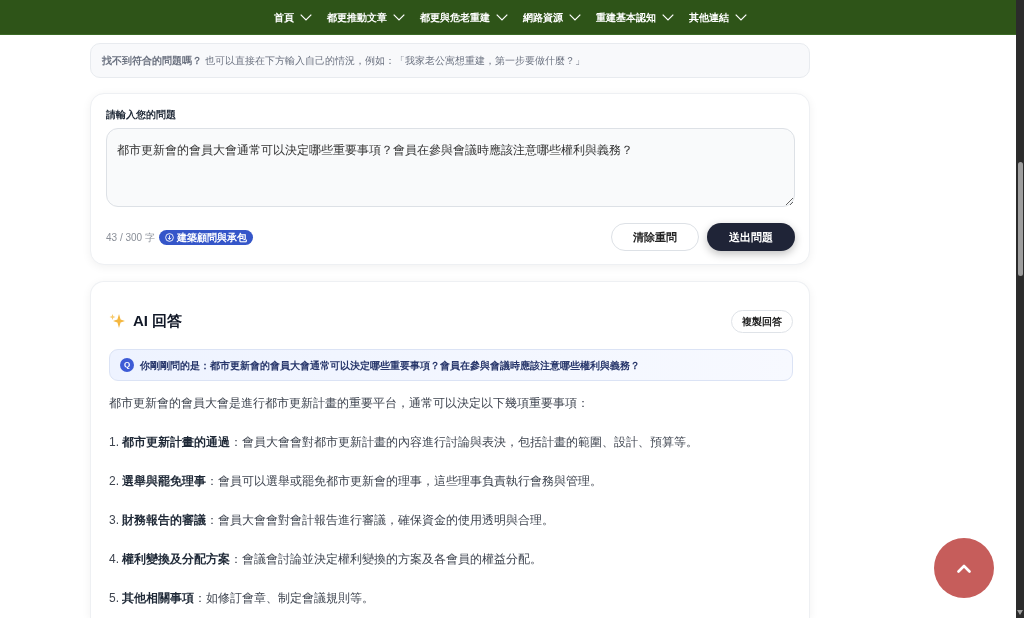 This screenshot has width=1024, height=618. I want to click on answer-paragraph: 5. 其他相關事項：如修訂會章、制定會議規則等。, so click(242, 598).